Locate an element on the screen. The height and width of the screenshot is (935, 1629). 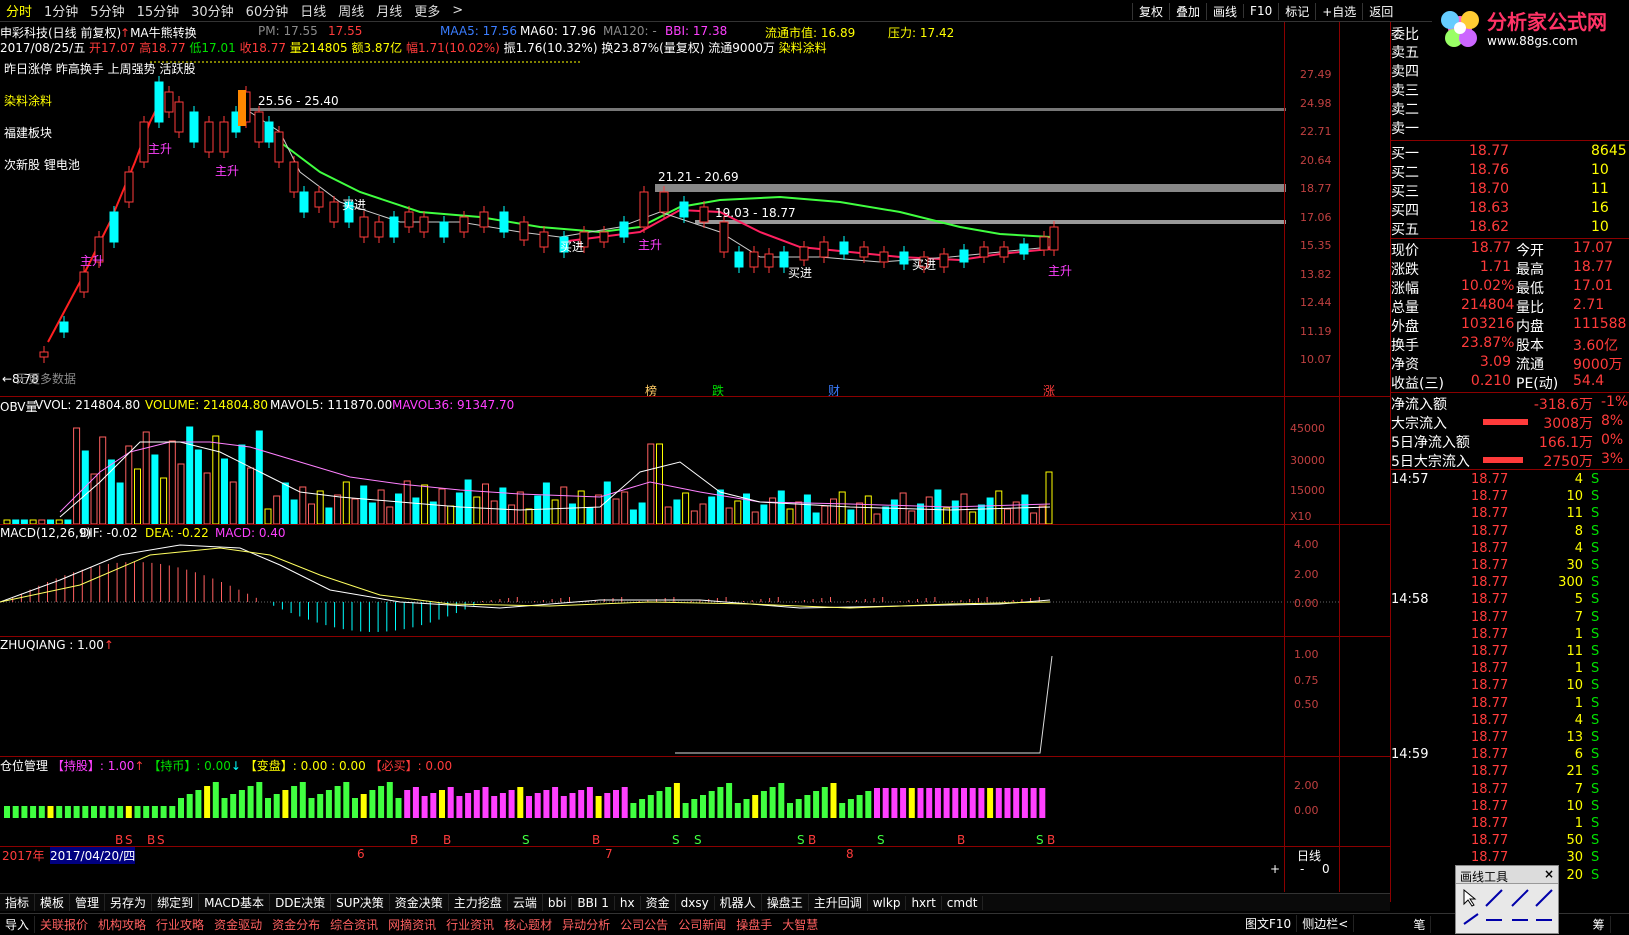
tab-chips: 筹 is located at coordinates (1599, 924).